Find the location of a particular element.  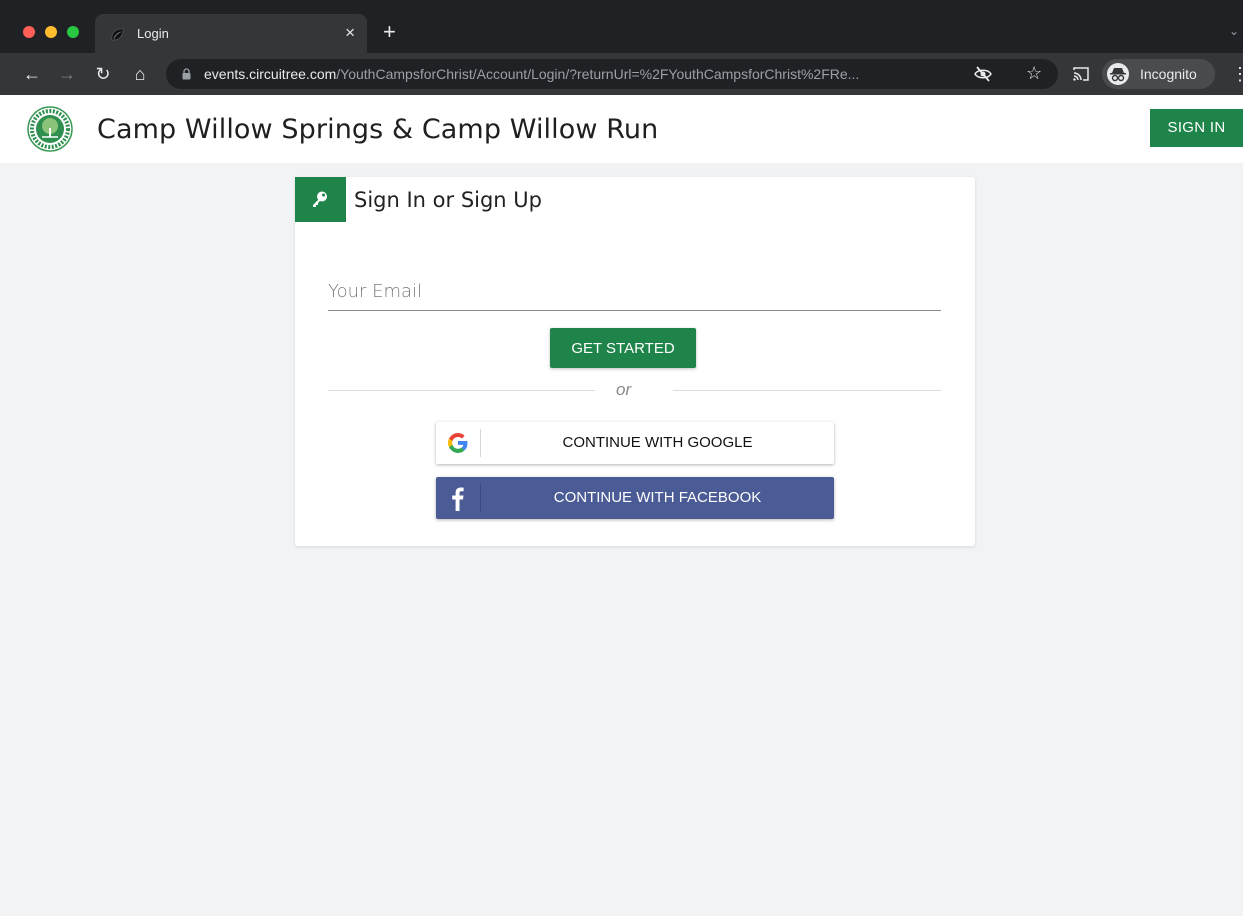

maximize-window-button is located at coordinates (73, 32).